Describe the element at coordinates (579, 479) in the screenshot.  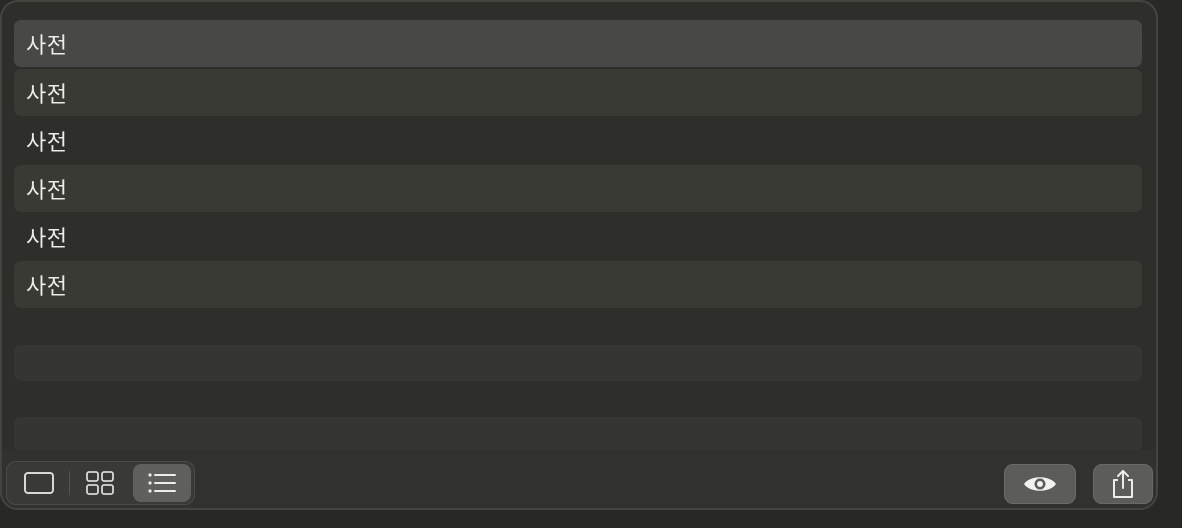
I see `bottom-toolbar` at that location.